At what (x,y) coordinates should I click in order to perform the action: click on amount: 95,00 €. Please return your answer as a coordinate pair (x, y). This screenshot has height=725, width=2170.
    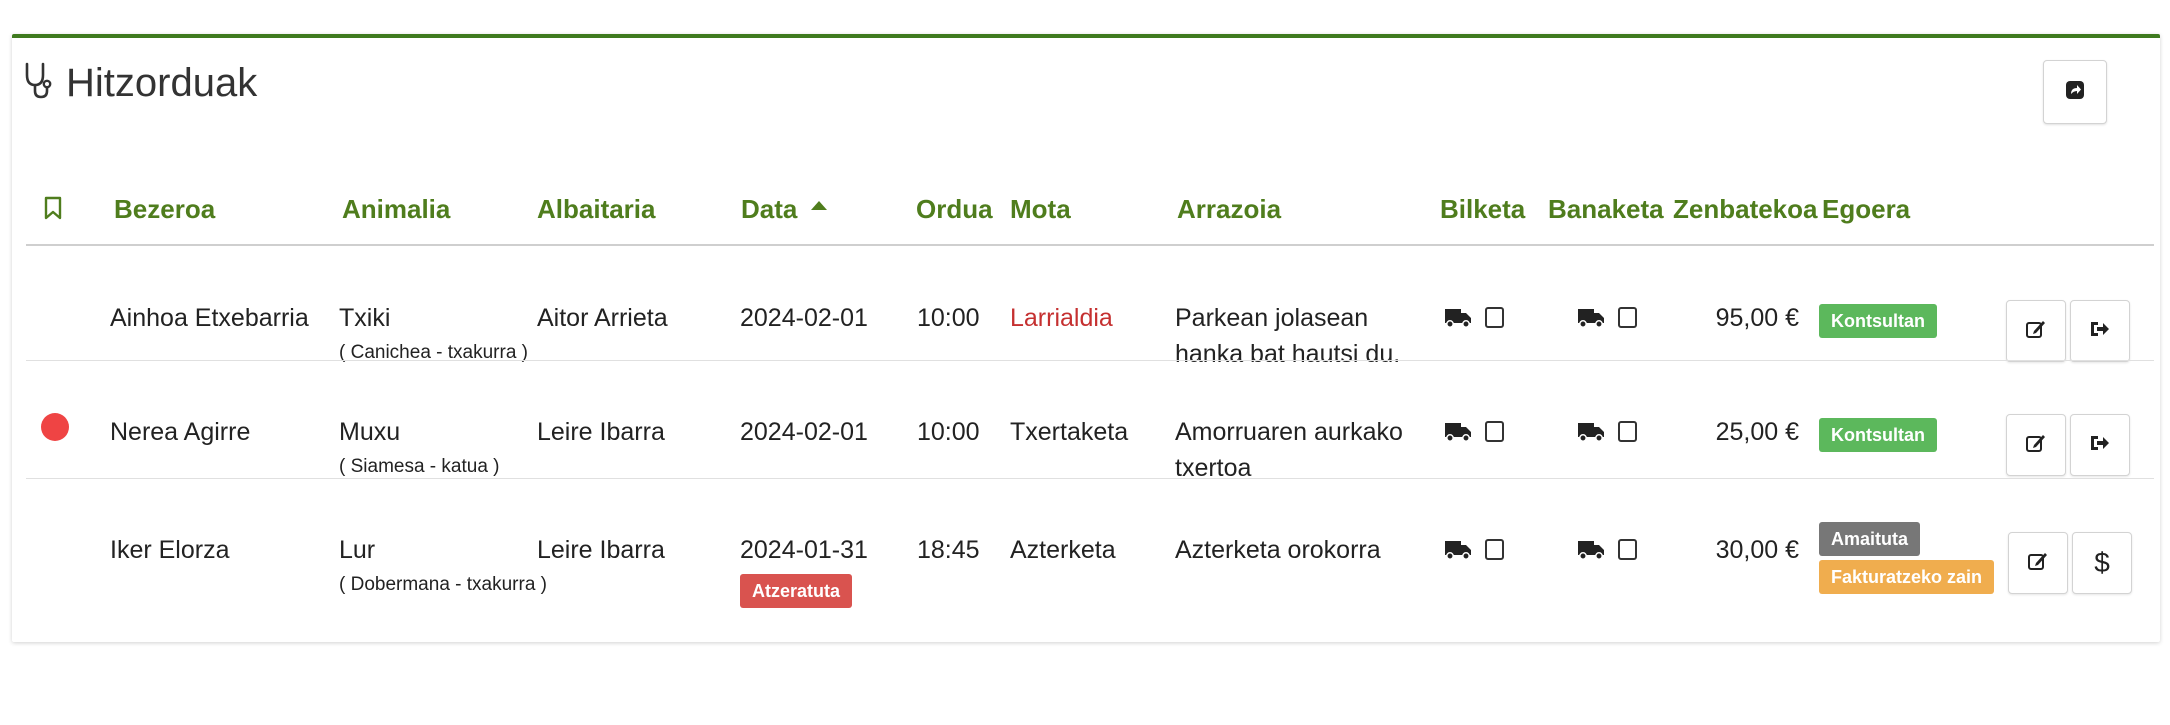
    Looking at the image, I should click on (1757, 318).